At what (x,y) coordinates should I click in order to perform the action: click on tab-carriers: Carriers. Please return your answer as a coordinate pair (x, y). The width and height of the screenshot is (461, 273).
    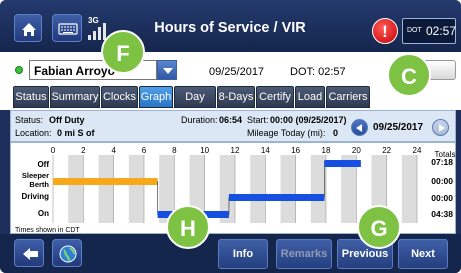
    Looking at the image, I should click on (348, 97).